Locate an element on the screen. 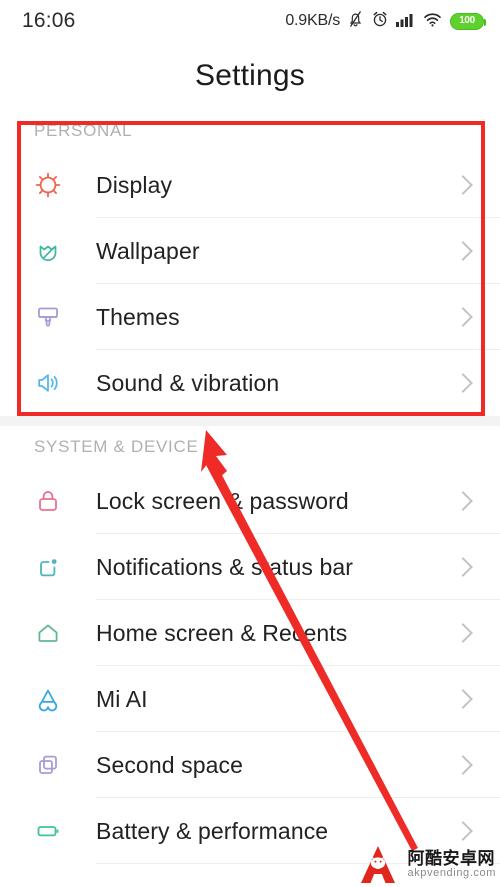  section-gap is located at coordinates (250, 421).